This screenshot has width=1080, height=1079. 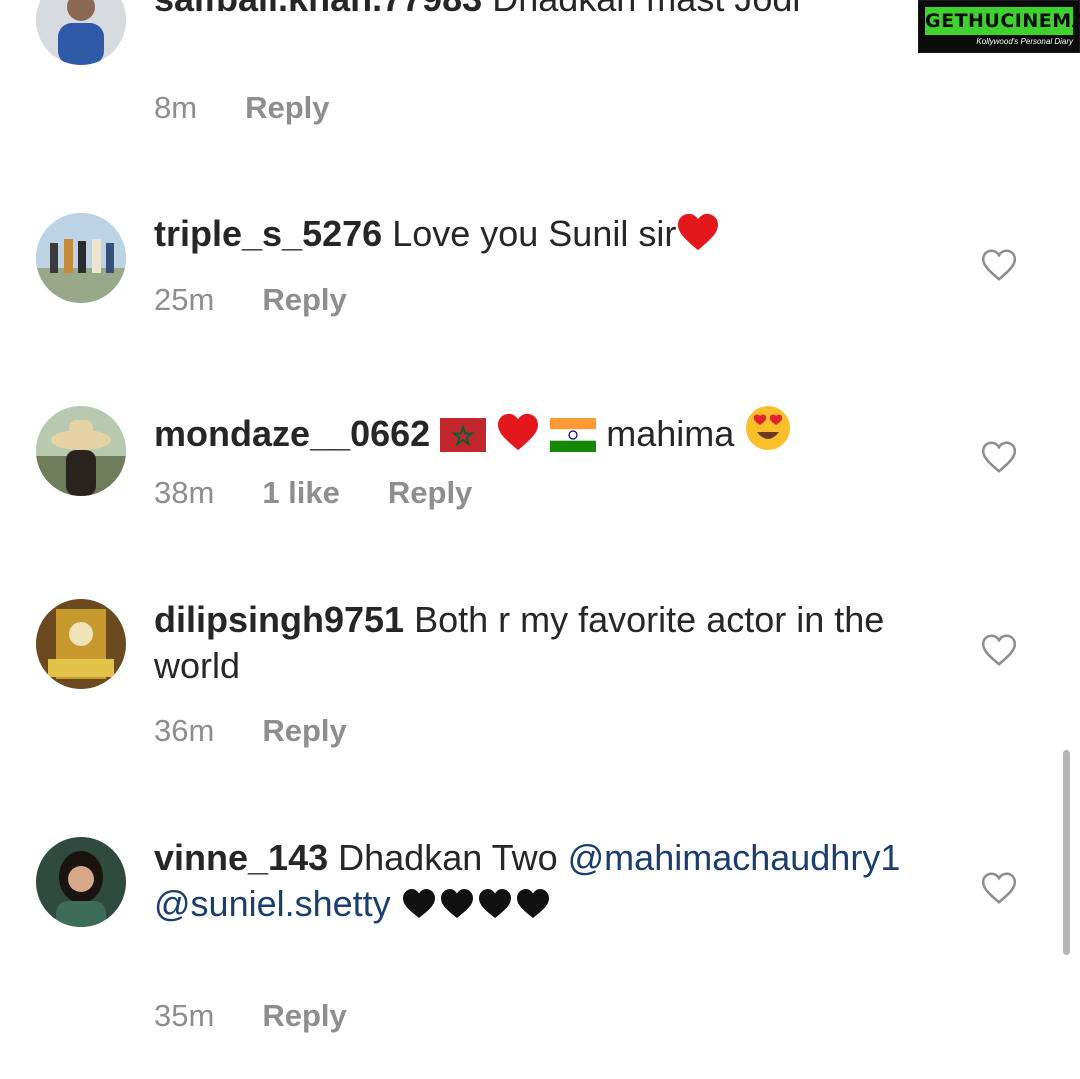 I want to click on likes-count: 1 like, so click(x=301, y=492).